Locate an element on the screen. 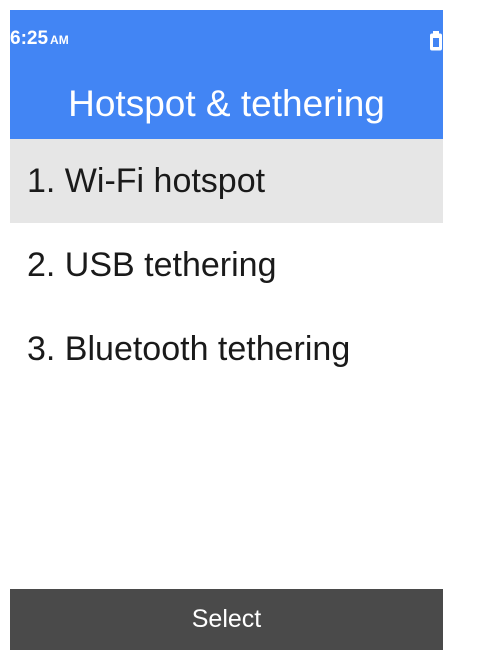 This screenshot has width=480, height=650. battery-icon is located at coordinates (436, 41).